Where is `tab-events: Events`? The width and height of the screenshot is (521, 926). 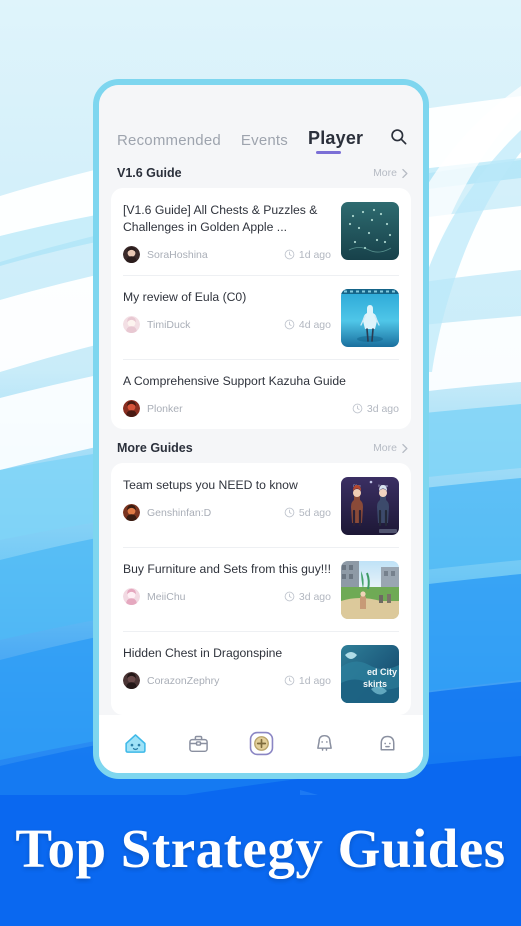 tab-events: Events is located at coordinates (264, 143).